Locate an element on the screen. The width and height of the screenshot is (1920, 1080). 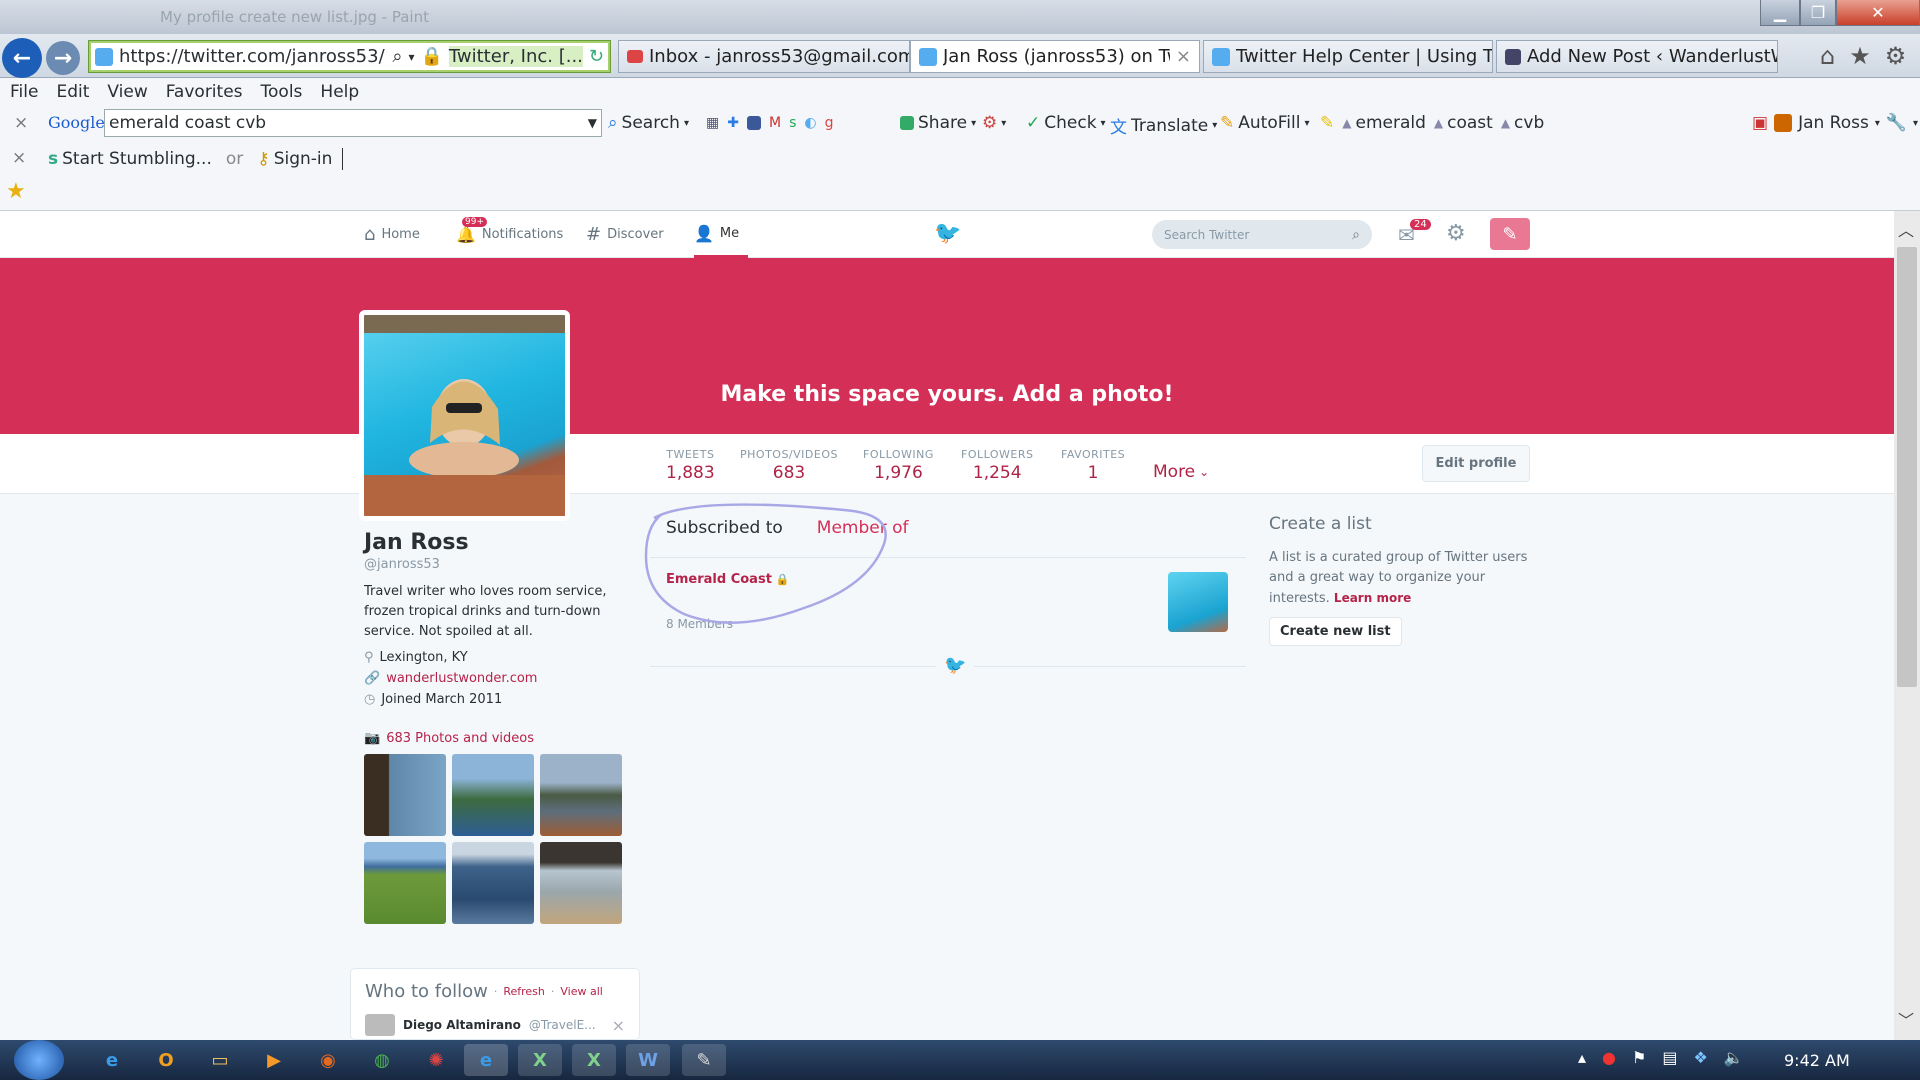
search-term-emerald: ▲ emerald is located at coordinates (1384, 123).